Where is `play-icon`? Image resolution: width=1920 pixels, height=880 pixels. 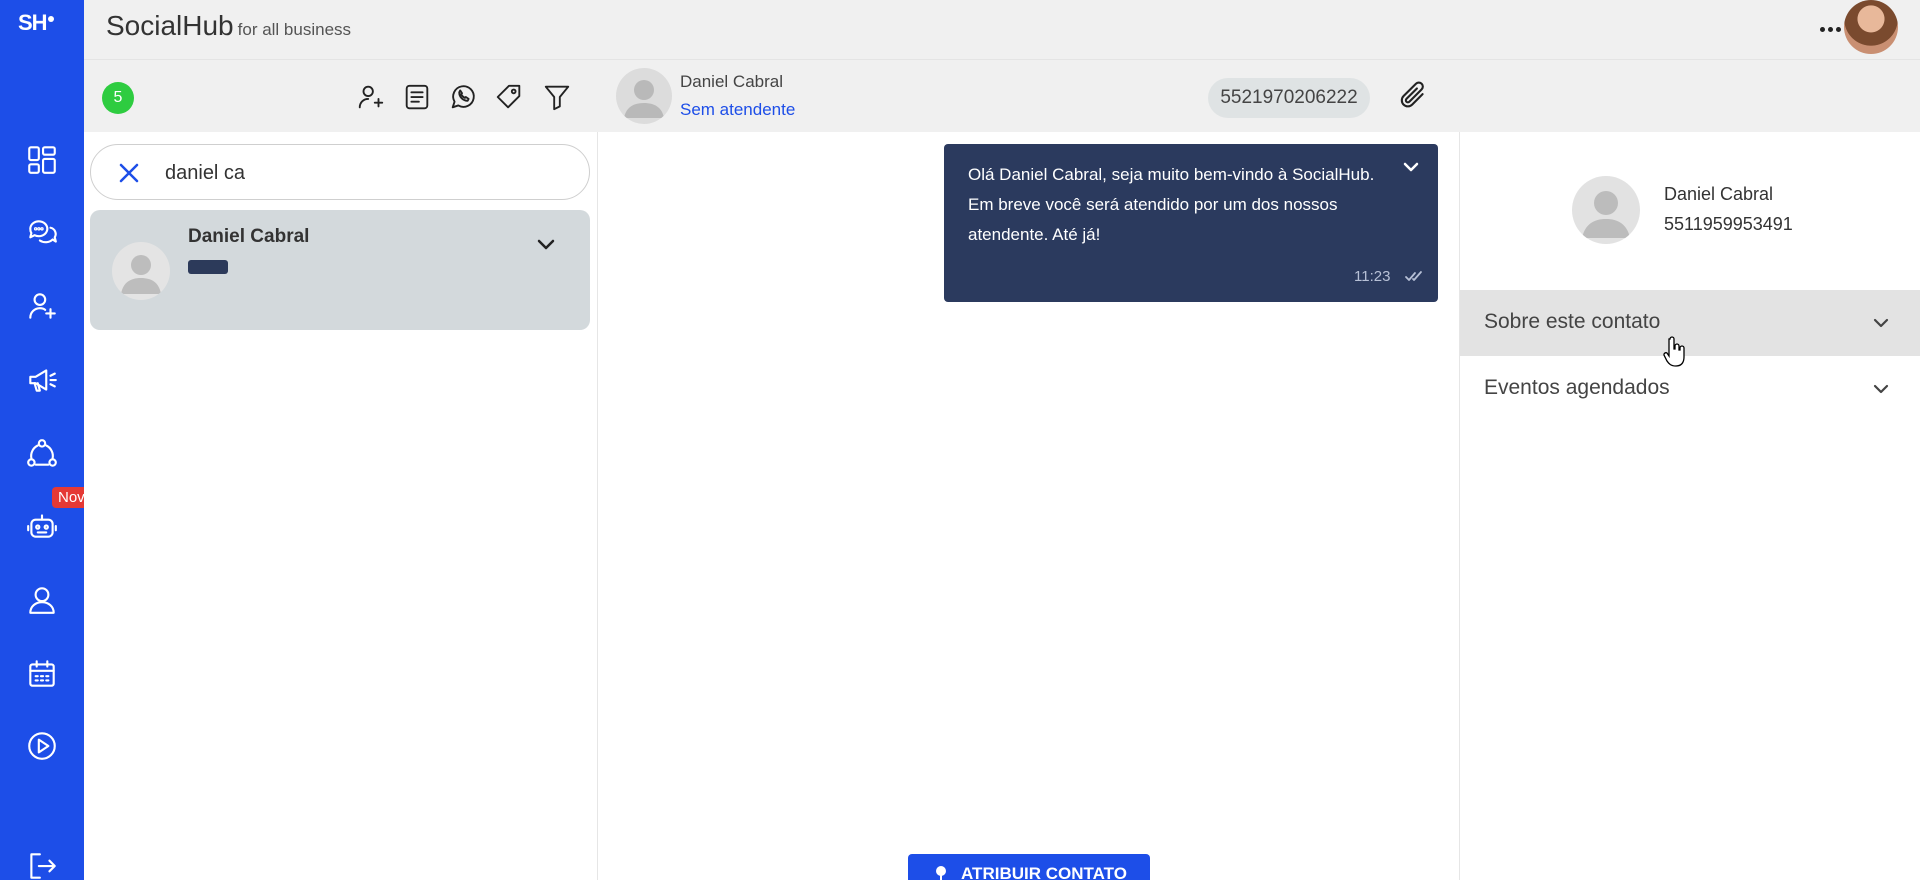 play-icon is located at coordinates (42, 746).